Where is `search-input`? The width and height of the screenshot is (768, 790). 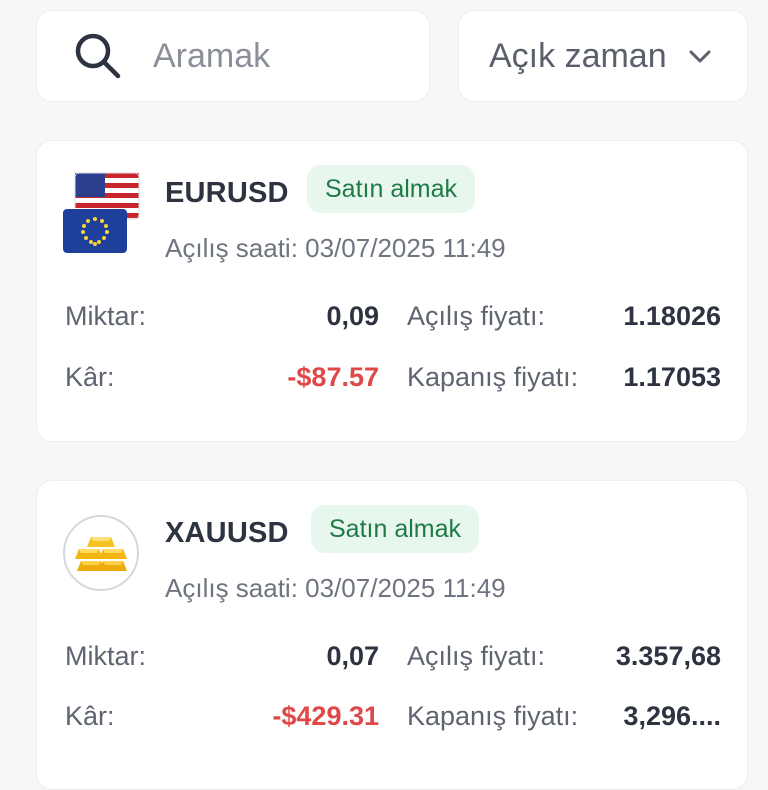 search-input is located at coordinates (278, 56).